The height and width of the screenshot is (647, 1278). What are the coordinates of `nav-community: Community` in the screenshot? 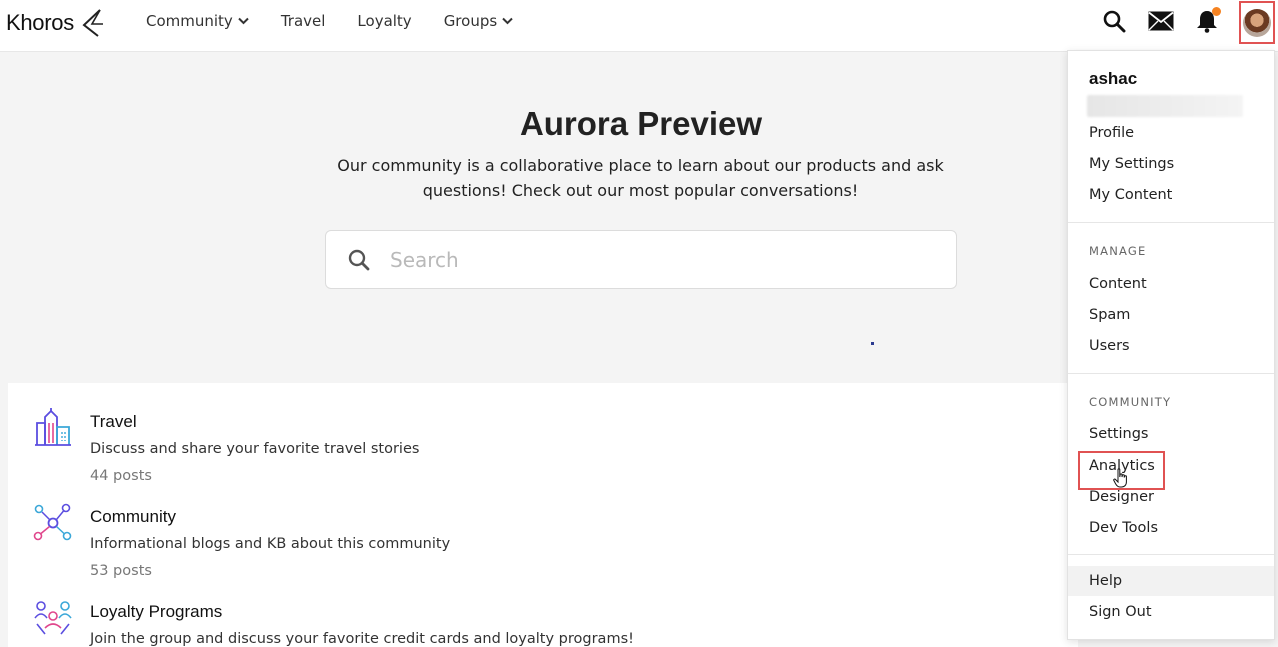 It's located at (197, 21).